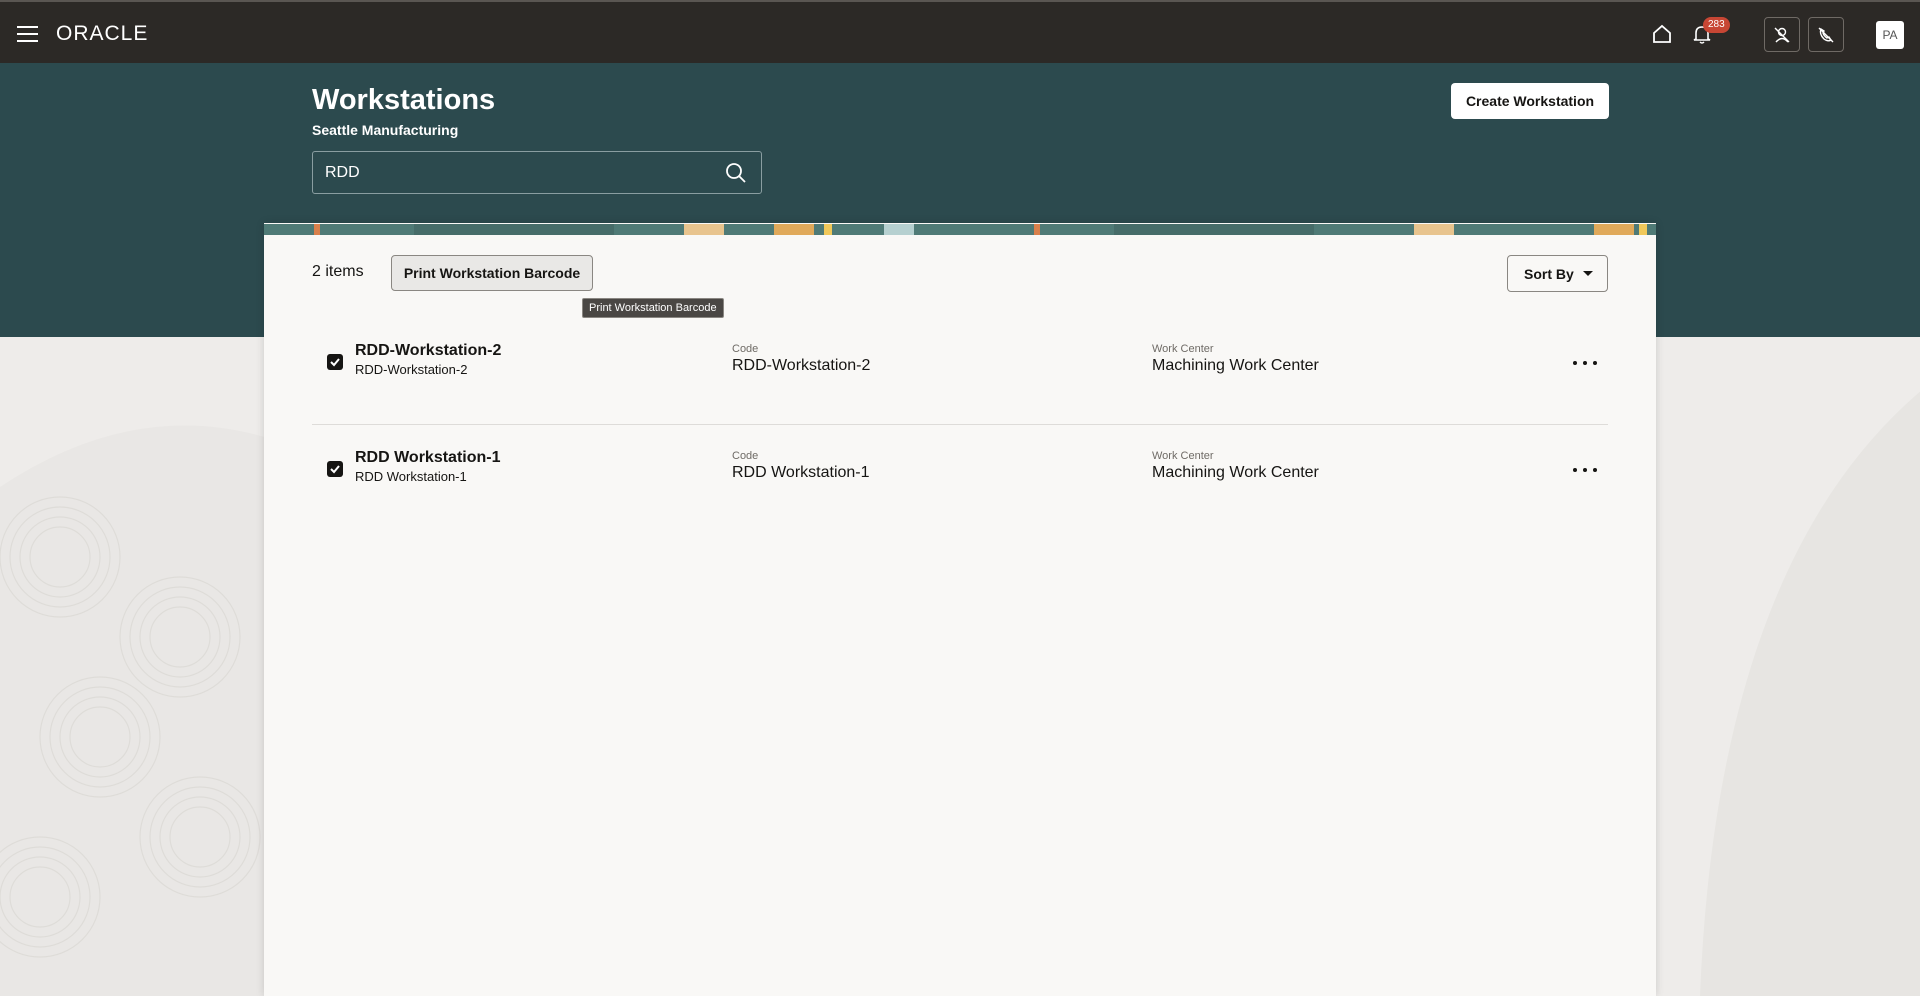 Image resolution: width=1920 pixels, height=996 pixels. I want to click on search-input, so click(515, 172).